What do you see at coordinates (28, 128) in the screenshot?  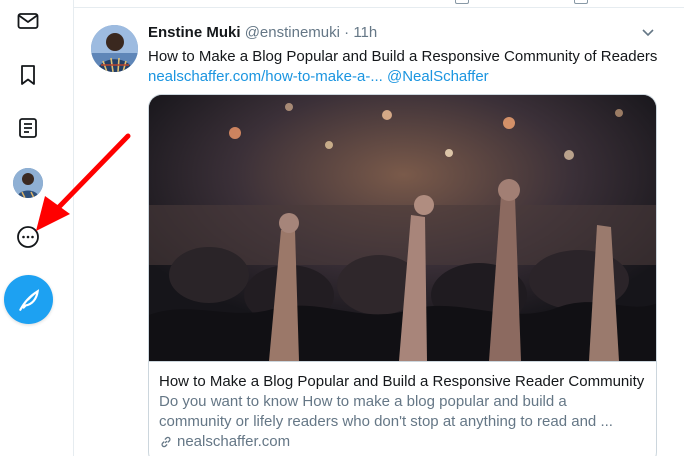 I see `lists-icon` at bounding box center [28, 128].